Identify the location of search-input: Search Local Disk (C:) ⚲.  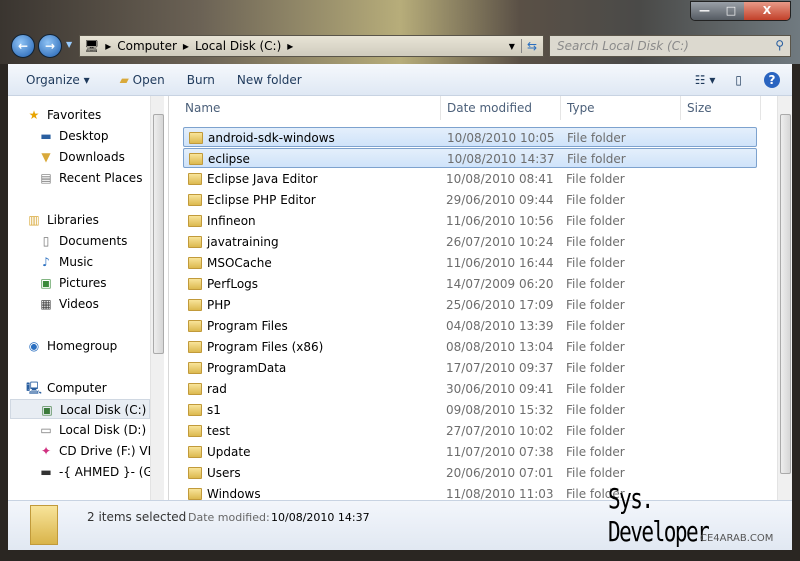
(670, 46).